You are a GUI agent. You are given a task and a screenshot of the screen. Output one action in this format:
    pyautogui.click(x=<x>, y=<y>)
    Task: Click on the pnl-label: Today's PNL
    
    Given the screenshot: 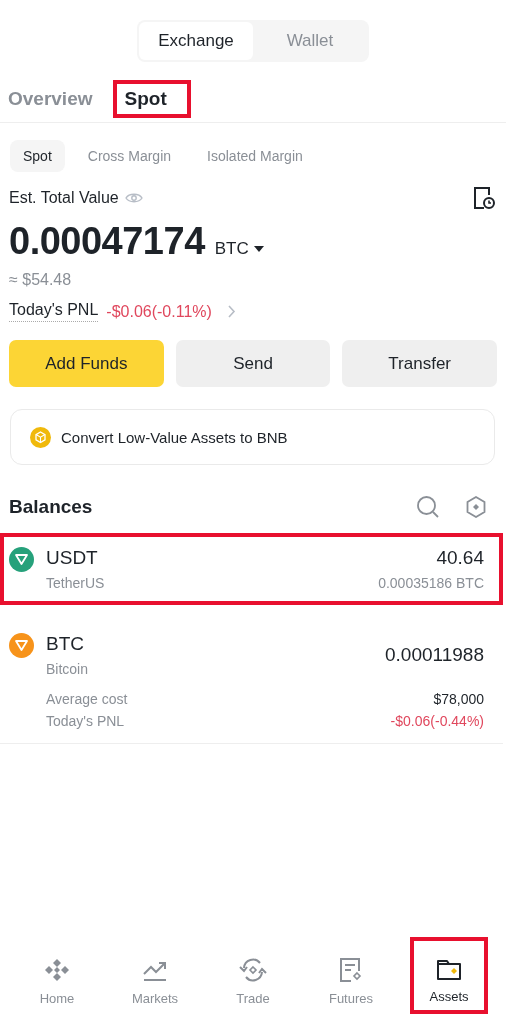 What is the action you would take?
    pyautogui.click(x=54, y=311)
    